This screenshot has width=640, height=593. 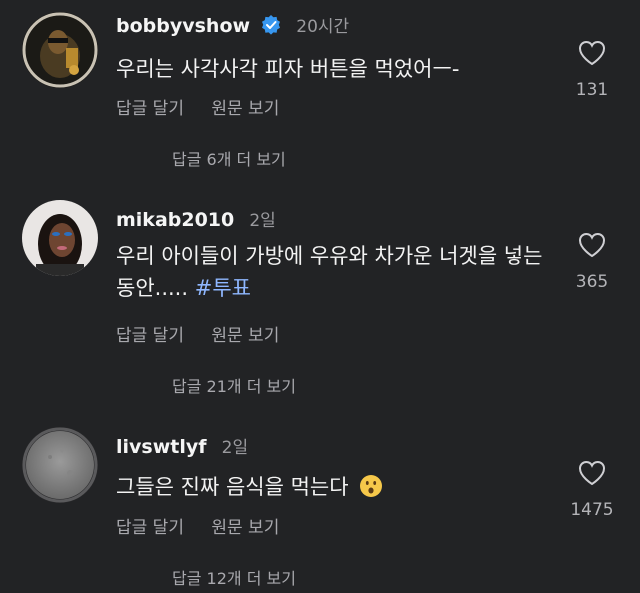 I want to click on like-count: 1475, so click(x=592, y=510).